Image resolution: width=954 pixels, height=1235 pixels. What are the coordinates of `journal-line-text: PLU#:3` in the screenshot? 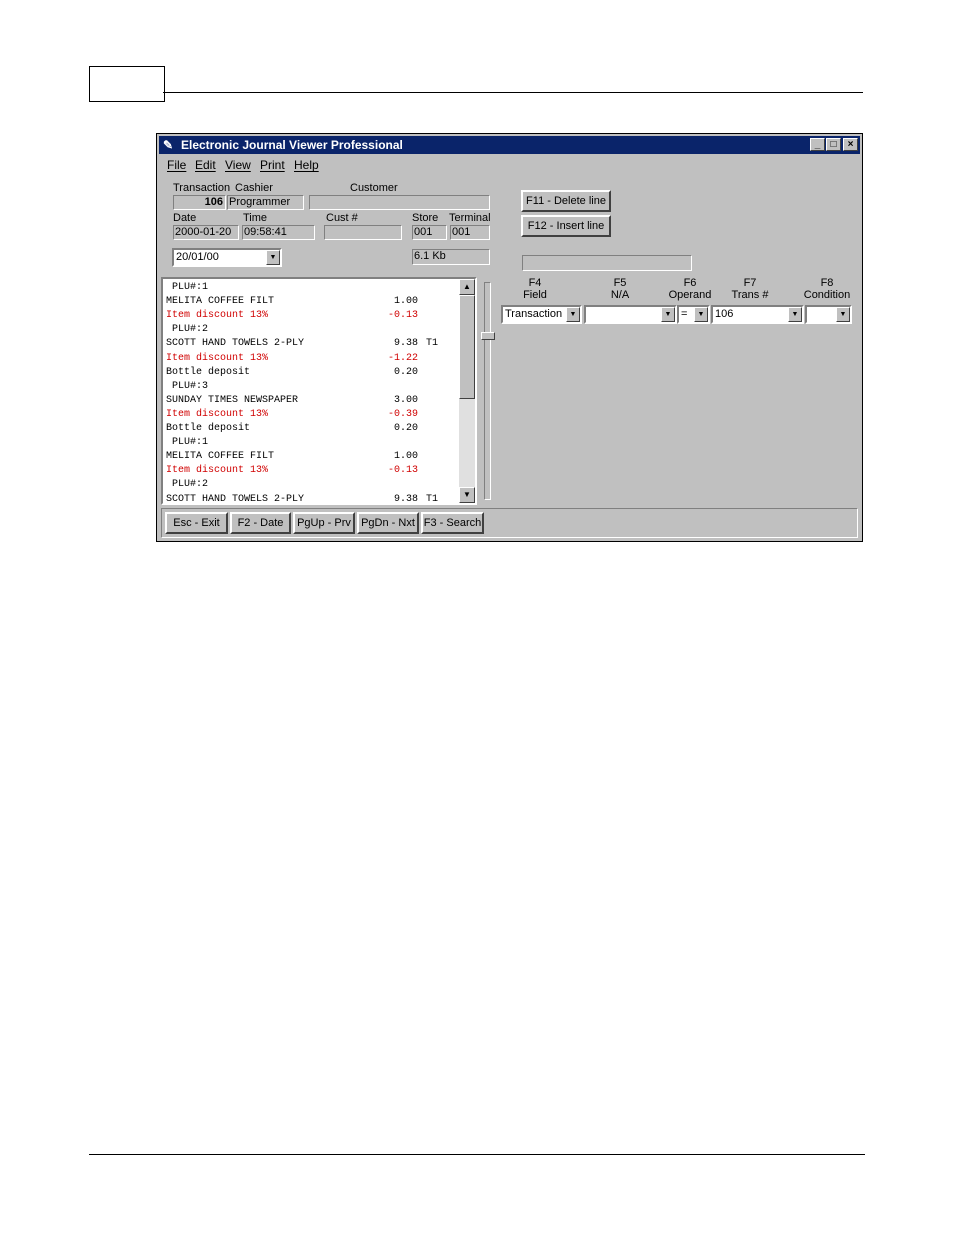 It's located at (187, 386).